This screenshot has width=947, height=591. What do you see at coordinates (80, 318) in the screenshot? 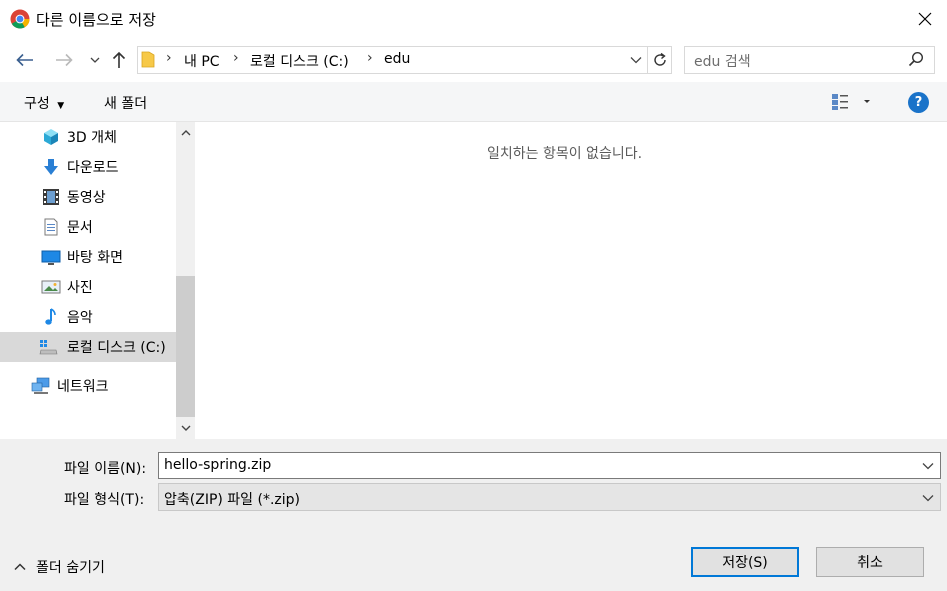
I see `sidebar-item-label: 음악` at bounding box center [80, 318].